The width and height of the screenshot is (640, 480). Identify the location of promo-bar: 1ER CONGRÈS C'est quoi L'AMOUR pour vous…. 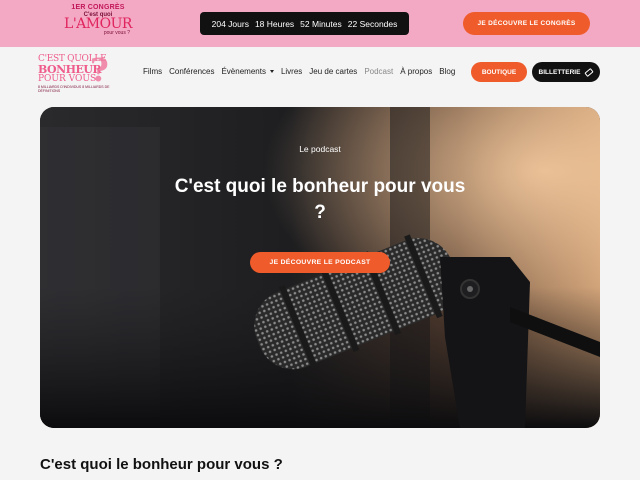
(320, 23).